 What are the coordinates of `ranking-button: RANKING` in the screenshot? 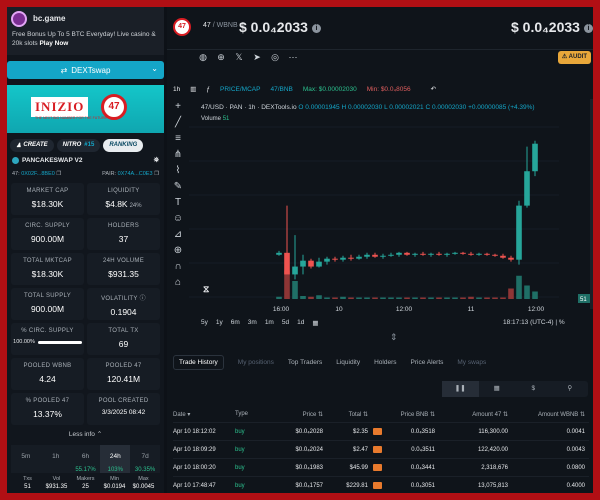 It's located at (123, 145).